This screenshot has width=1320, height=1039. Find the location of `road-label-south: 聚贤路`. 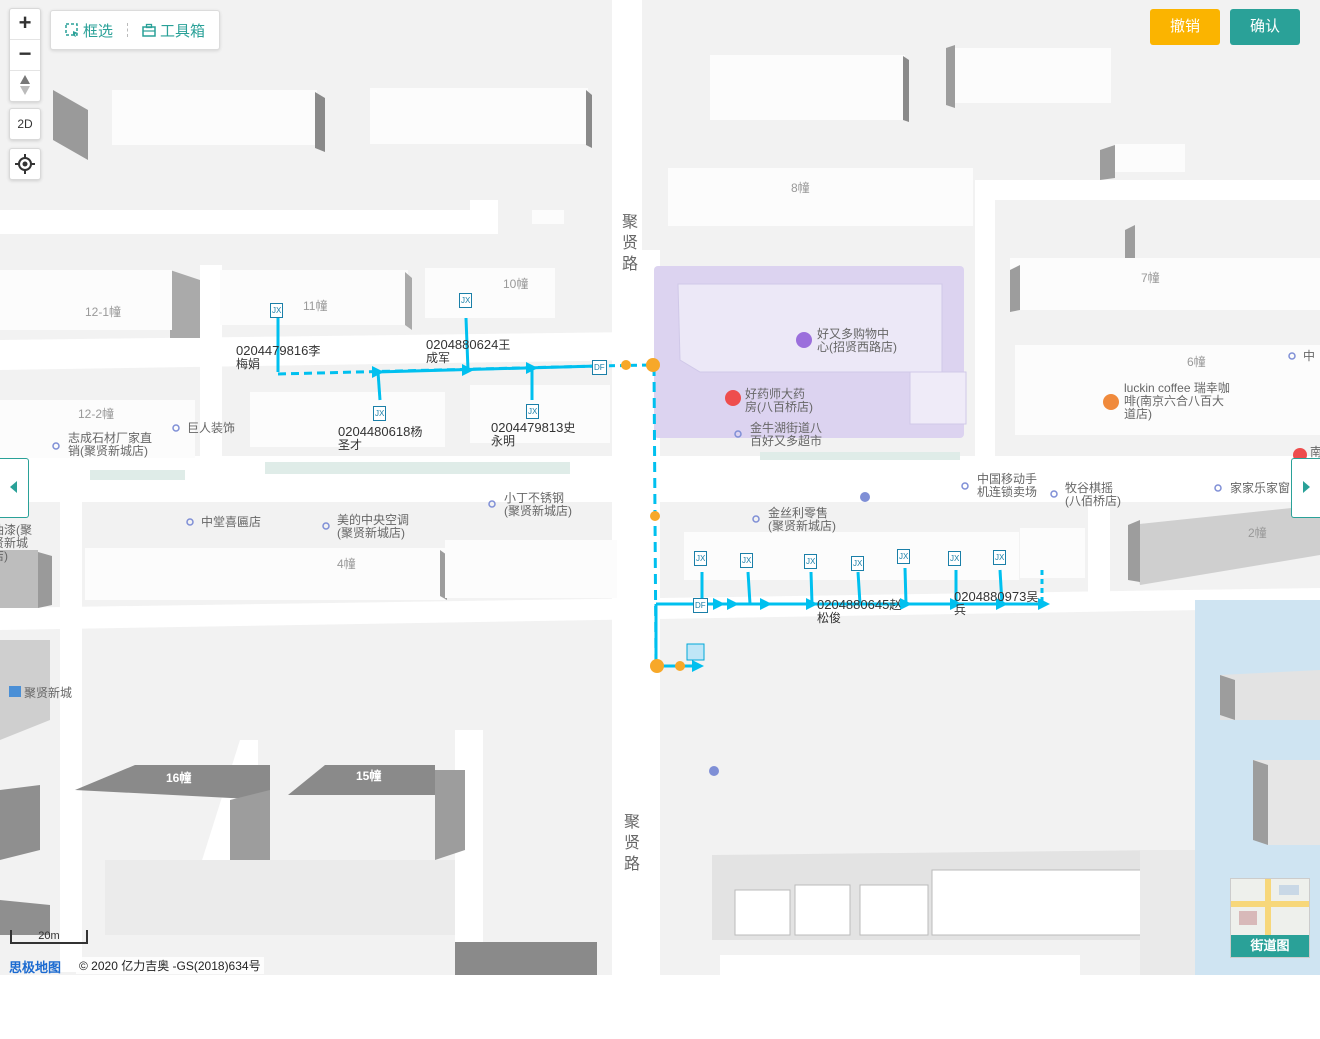

road-label-south: 聚贤路 is located at coordinates (632, 843).